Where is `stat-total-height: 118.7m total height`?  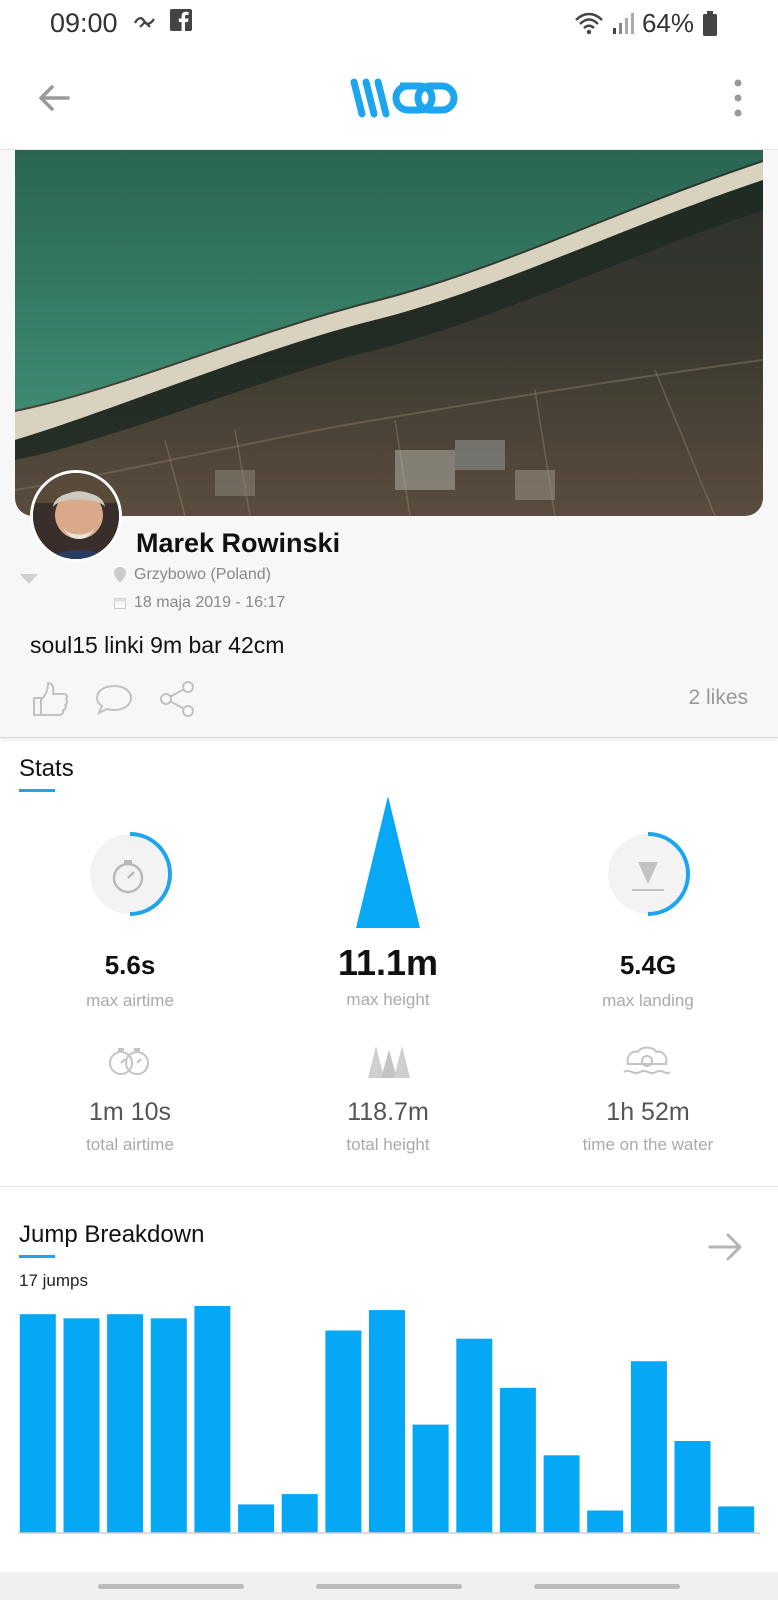
stat-total-height: 118.7m total height is located at coordinates (388, 1126).